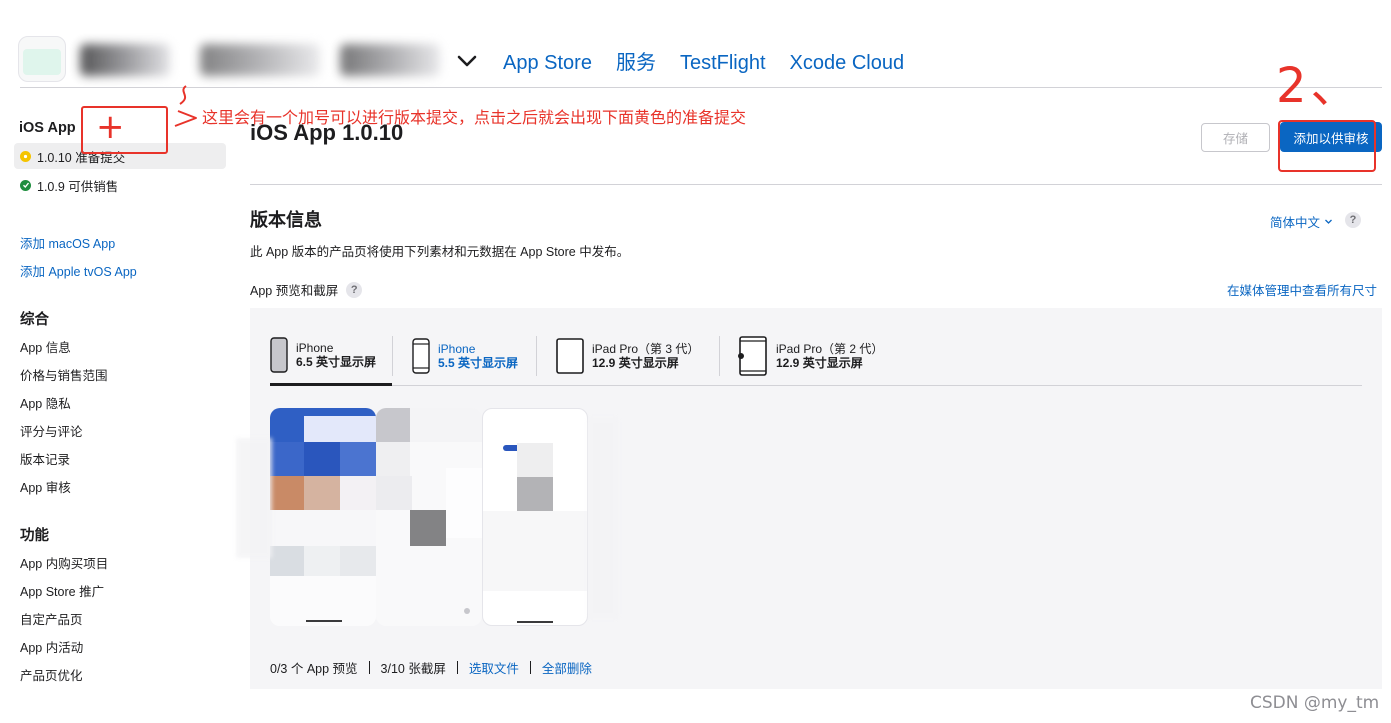 The width and height of the screenshot is (1391, 723). Describe the element at coordinates (570, 356) in the screenshot. I see `ipad-pro-icon` at that location.